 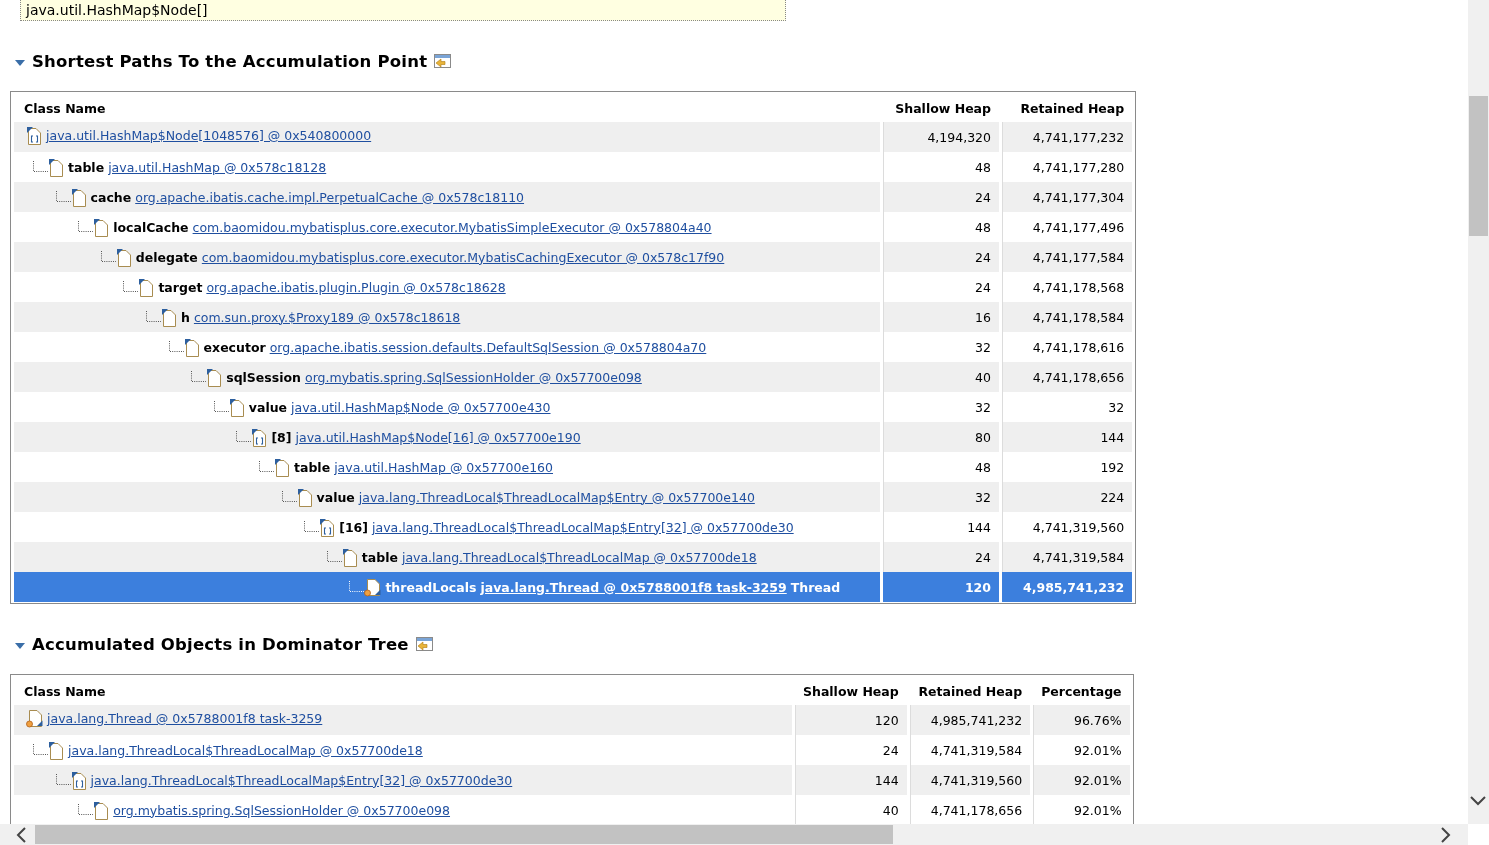 What do you see at coordinates (941, 437) in the screenshot?
I see `table-cell: 80` at bounding box center [941, 437].